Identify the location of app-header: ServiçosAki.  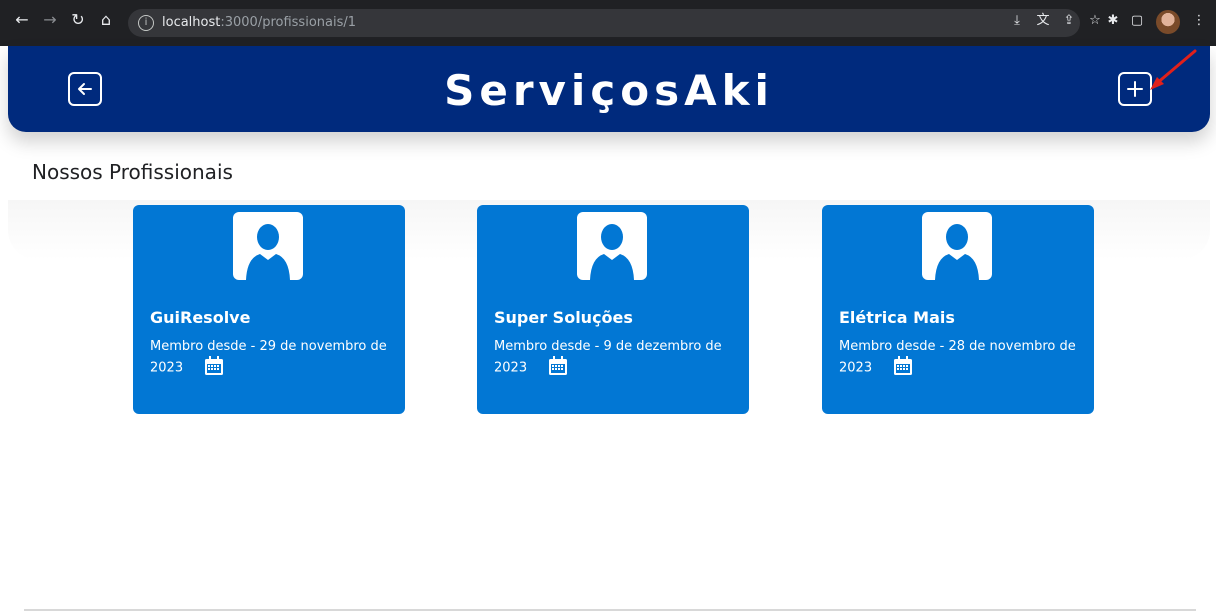
(609, 89).